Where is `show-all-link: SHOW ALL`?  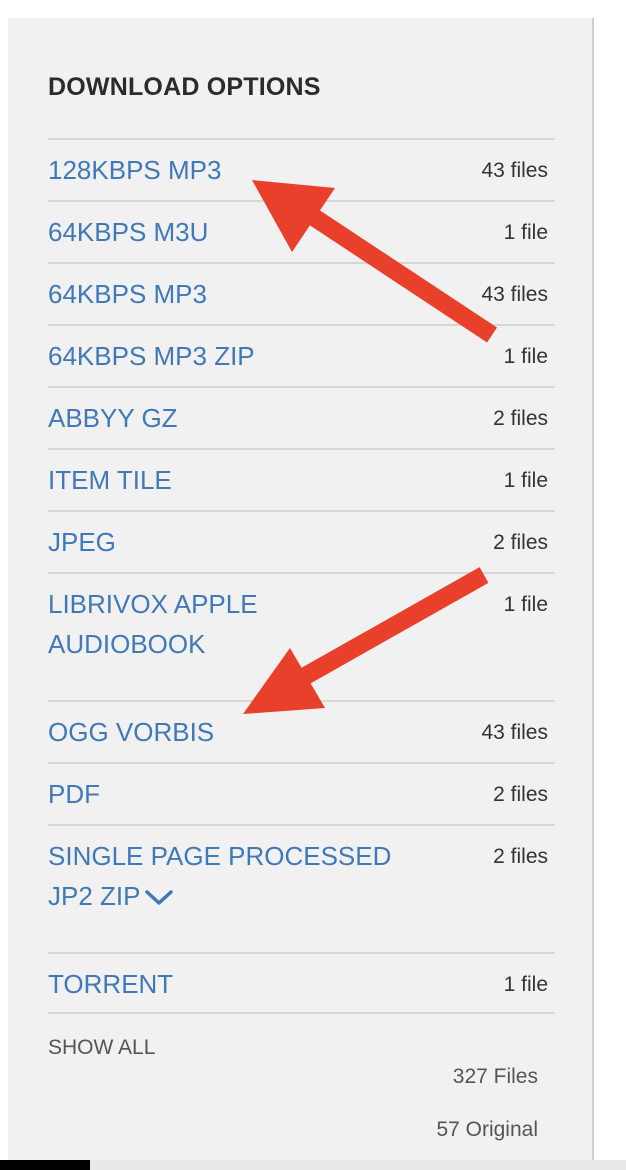
show-all-link: SHOW ALL is located at coordinates (101, 1048).